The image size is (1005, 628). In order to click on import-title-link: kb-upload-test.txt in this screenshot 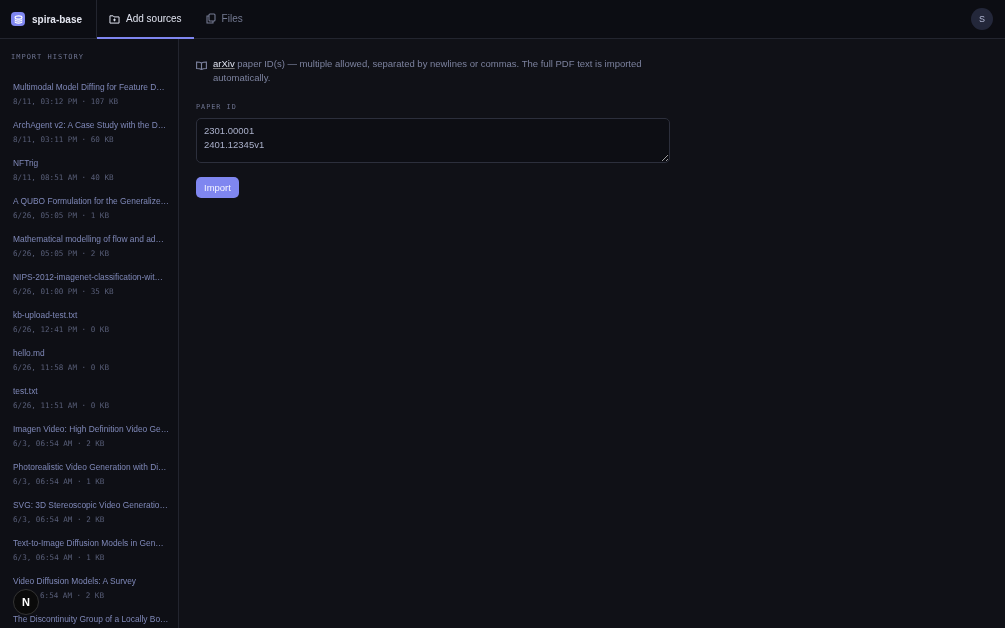, I will do `click(89, 315)`.